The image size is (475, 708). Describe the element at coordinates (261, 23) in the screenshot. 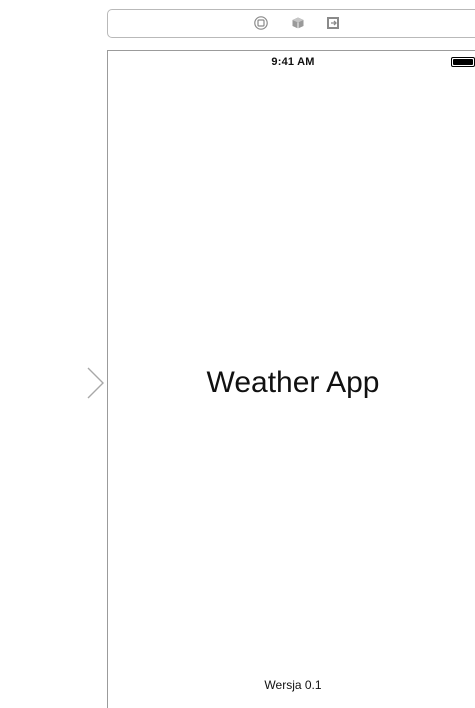

I see `view-controller-icon` at that location.